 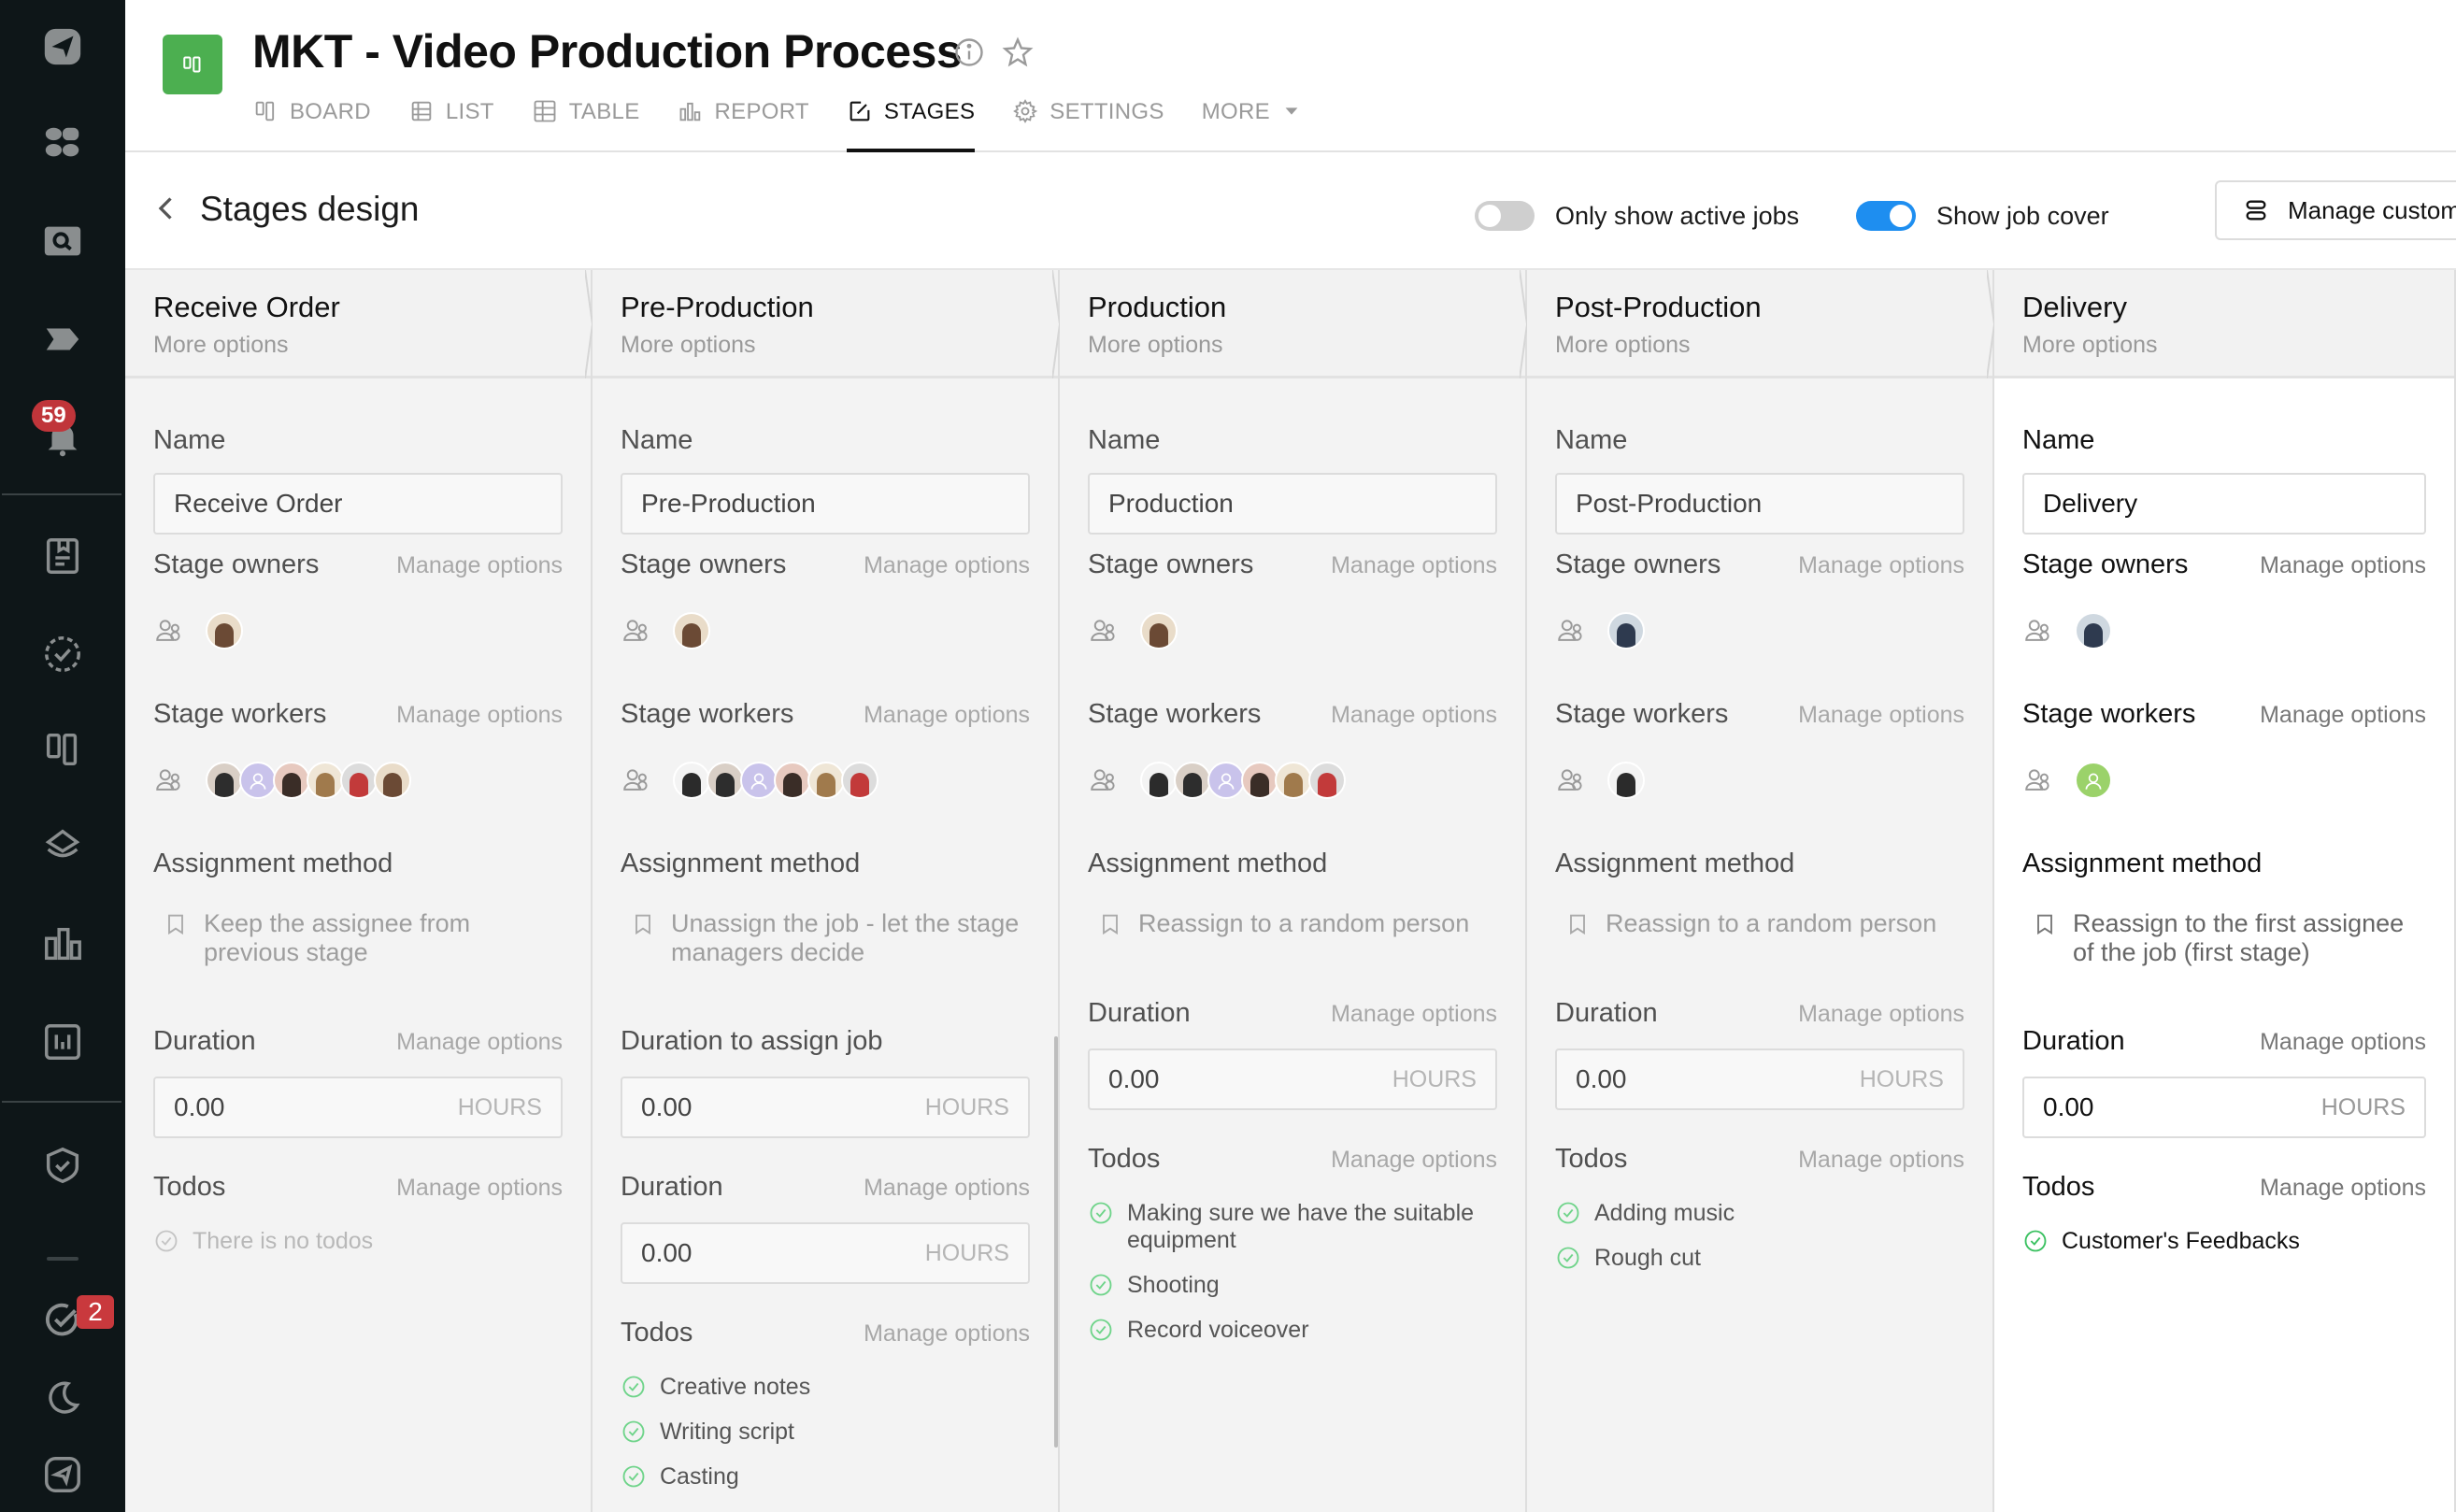 I want to click on column-scrollbar, so click(x=1056, y=1242).